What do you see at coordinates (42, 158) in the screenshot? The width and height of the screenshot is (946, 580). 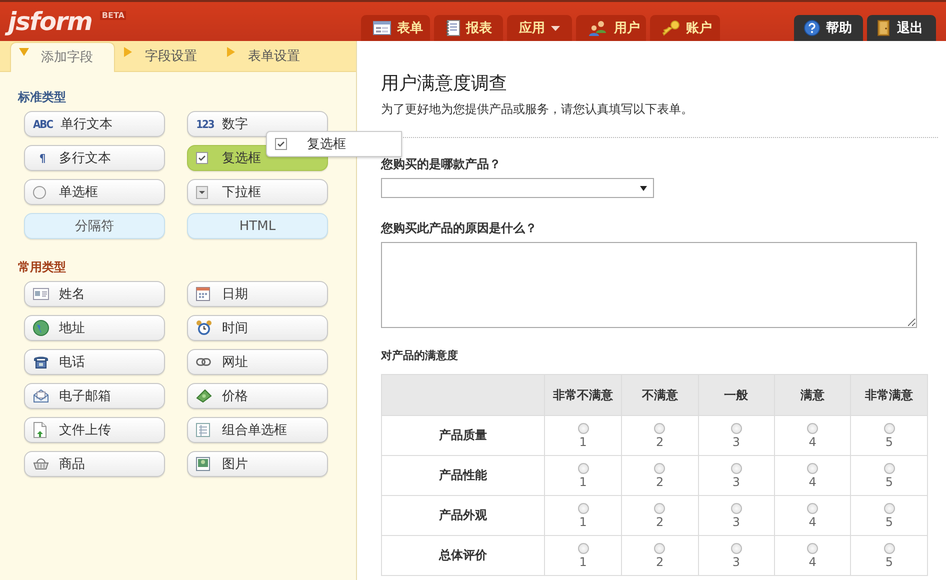 I see `field-type-icon: ¶` at bounding box center [42, 158].